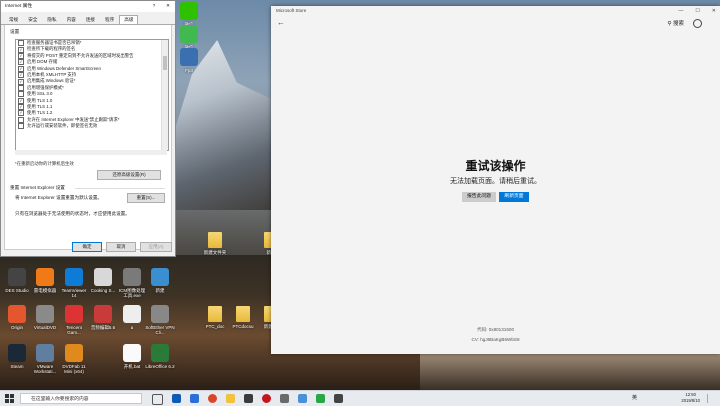 The image size is (720, 406). Describe the element at coordinates (45, 317) in the screenshot. I see `desktop-icon: VirtualDVD` at that location.